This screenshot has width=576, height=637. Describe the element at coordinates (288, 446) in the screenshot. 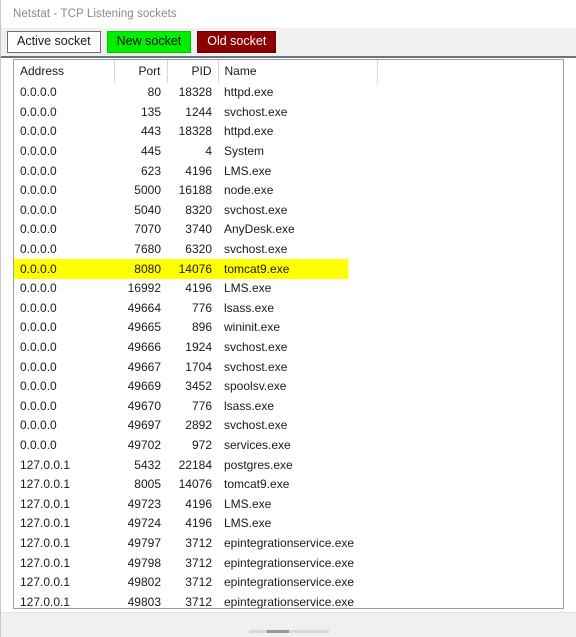

I see `table-row: 0.0.0.0 49702 972 services.exe` at that location.